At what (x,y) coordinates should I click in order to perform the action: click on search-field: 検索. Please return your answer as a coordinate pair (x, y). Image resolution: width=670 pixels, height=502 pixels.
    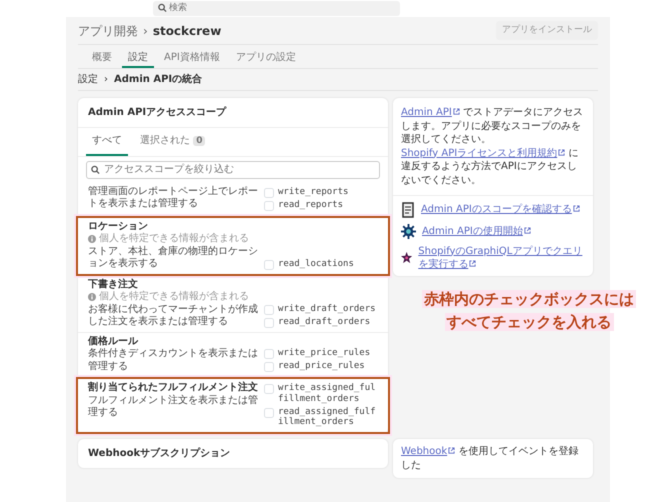
    Looking at the image, I should click on (276, 8).